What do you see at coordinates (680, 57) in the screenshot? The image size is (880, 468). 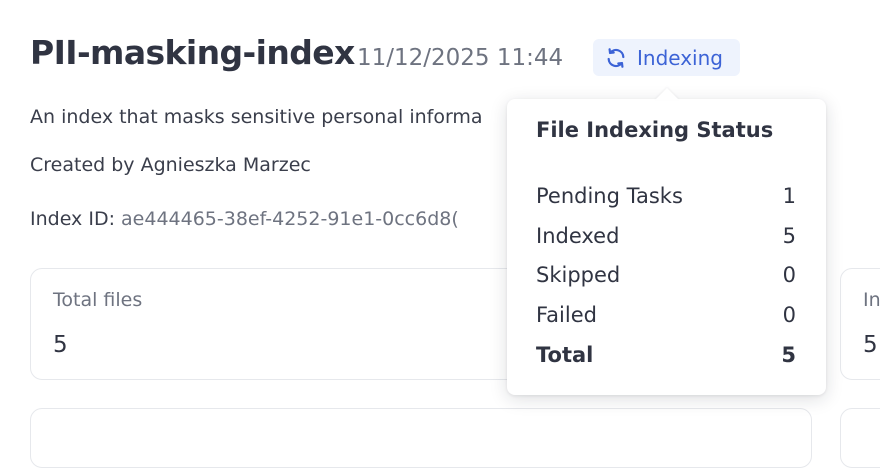 I see `status-label: Indexing` at bounding box center [680, 57].